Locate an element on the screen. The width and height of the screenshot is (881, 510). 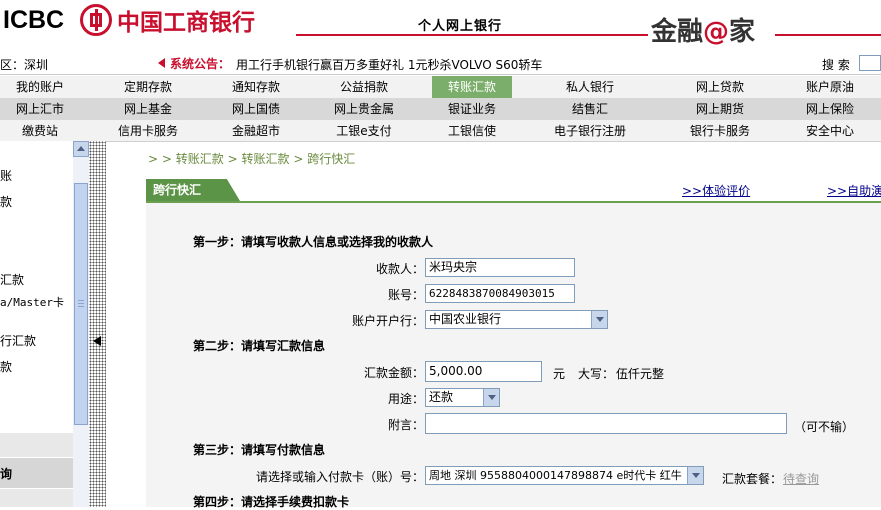
notice-text-link: 用工行手机银行赢百万多重好礼 1元秒杀VOLVO S60轿车 is located at coordinates (389, 64).